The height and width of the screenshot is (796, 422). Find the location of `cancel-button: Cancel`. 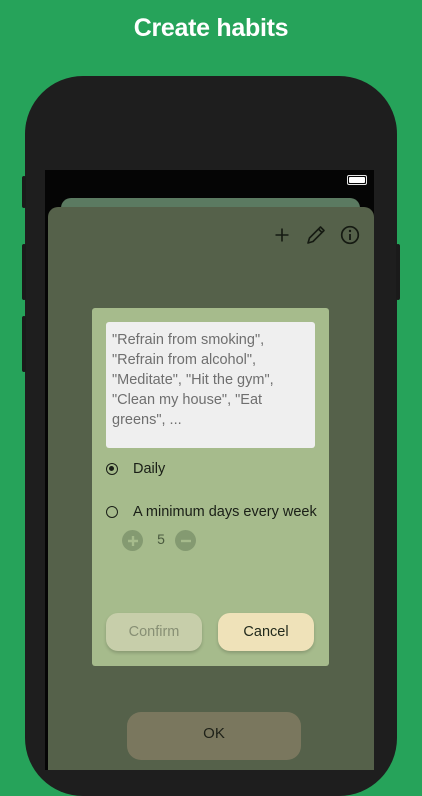

cancel-button: Cancel is located at coordinates (266, 632).